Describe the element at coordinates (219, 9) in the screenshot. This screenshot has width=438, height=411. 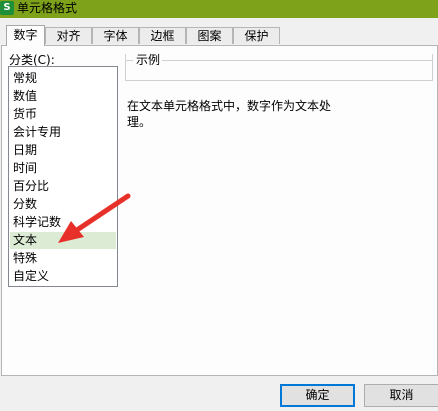
I see `title-bar: S 单元格格式` at that location.